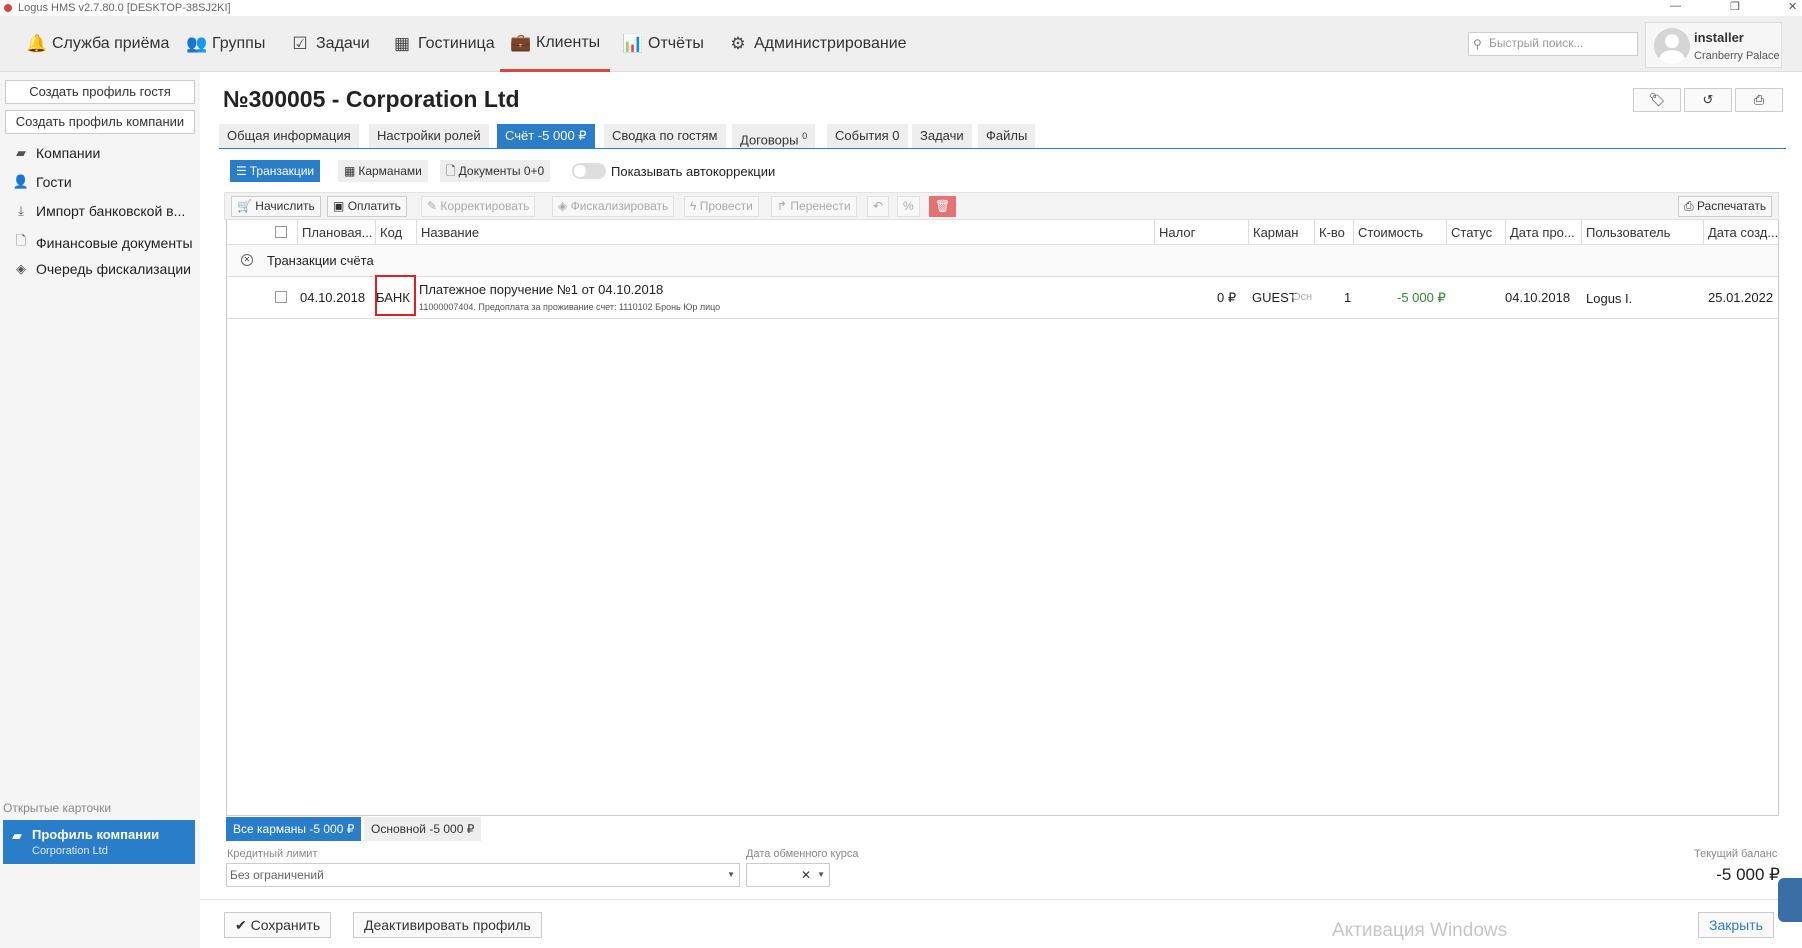 The height and width of the screenshot is (948, 1802). I want to click on tab-role-settings: Настройки ролей, so click(429, 136).